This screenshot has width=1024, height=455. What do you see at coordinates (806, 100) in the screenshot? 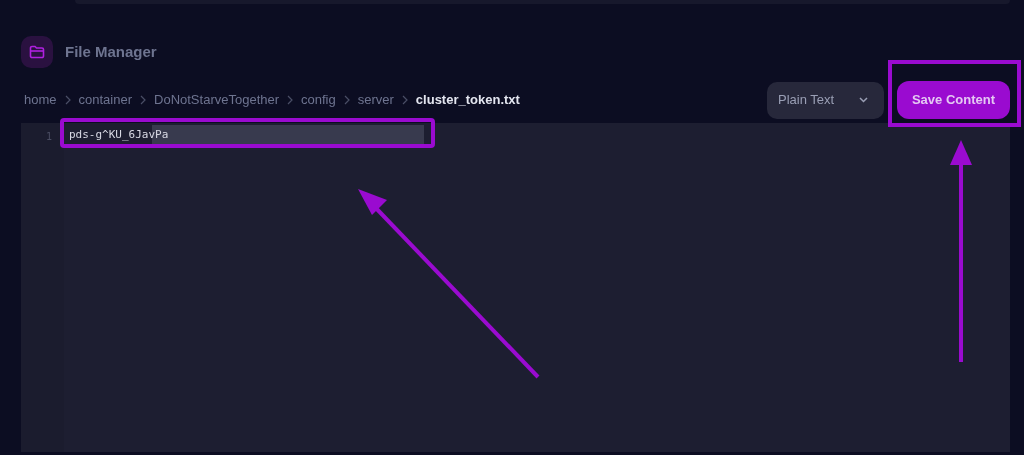
I see `select-value: Plain Text` at bounding box center [806, 100].